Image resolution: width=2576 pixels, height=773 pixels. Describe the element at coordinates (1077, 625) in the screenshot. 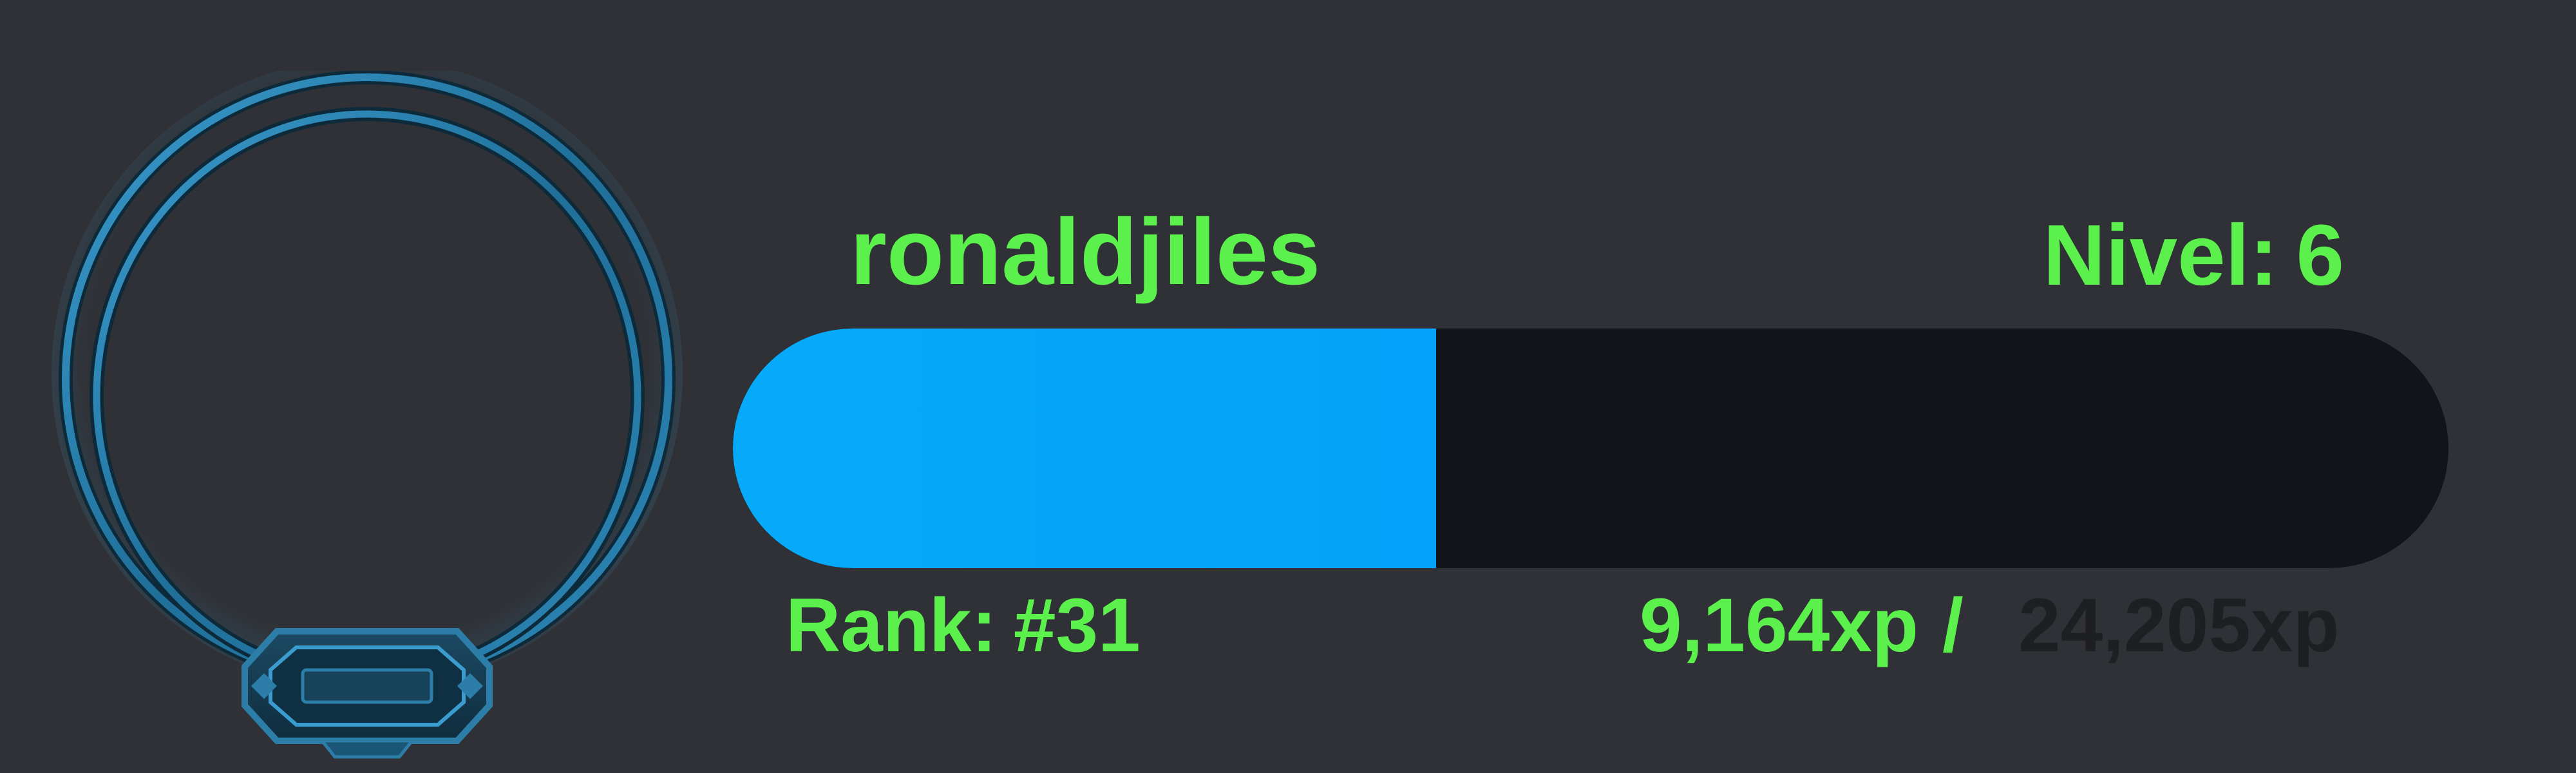

I see `rank-value: #31` at that location.